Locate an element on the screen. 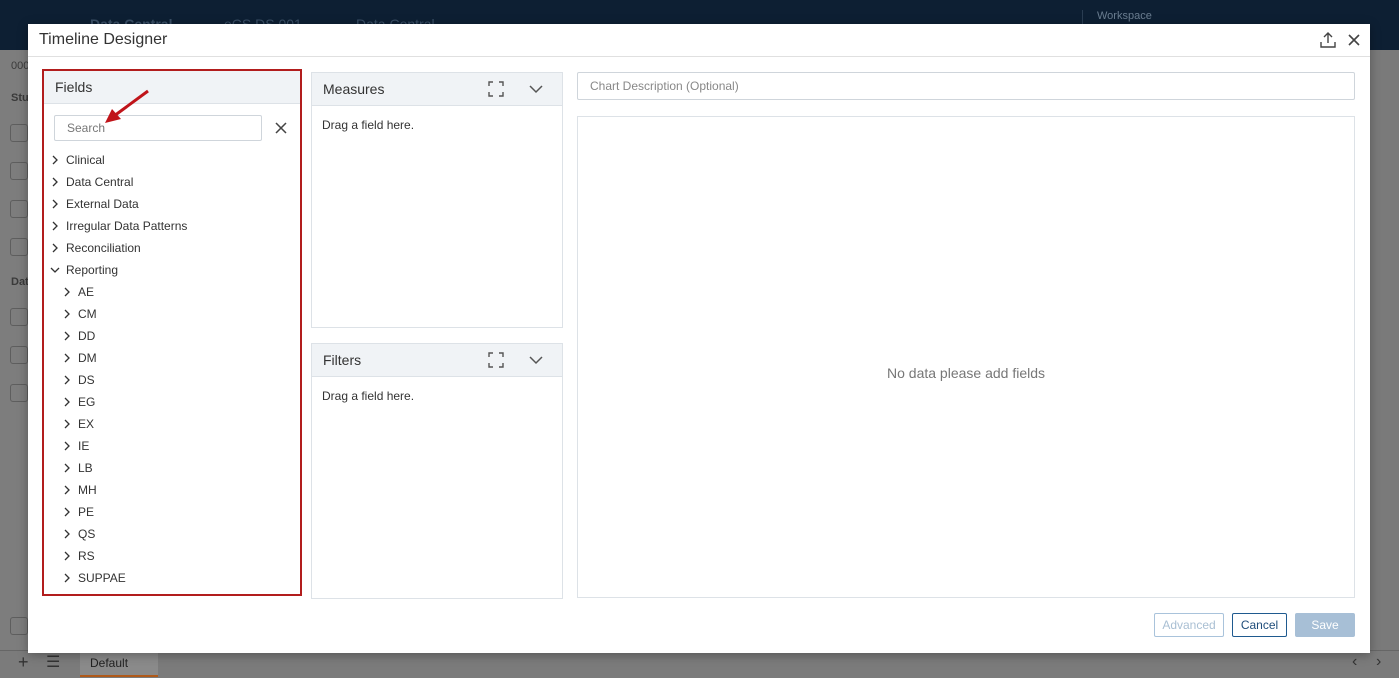 The height and width of the screenshot is (678, 1399). app-sidebar: 000 Stu Dat is located at coordinates (14, 350).